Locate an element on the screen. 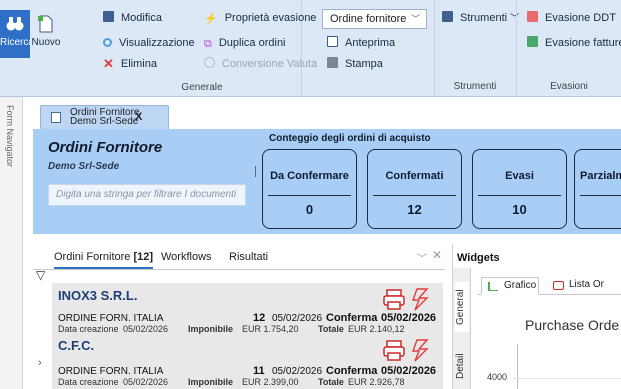 This screenshot has height=389, width=621. order-type: ORDINE FORN. ITALIA is located at coordinates (111, 371).